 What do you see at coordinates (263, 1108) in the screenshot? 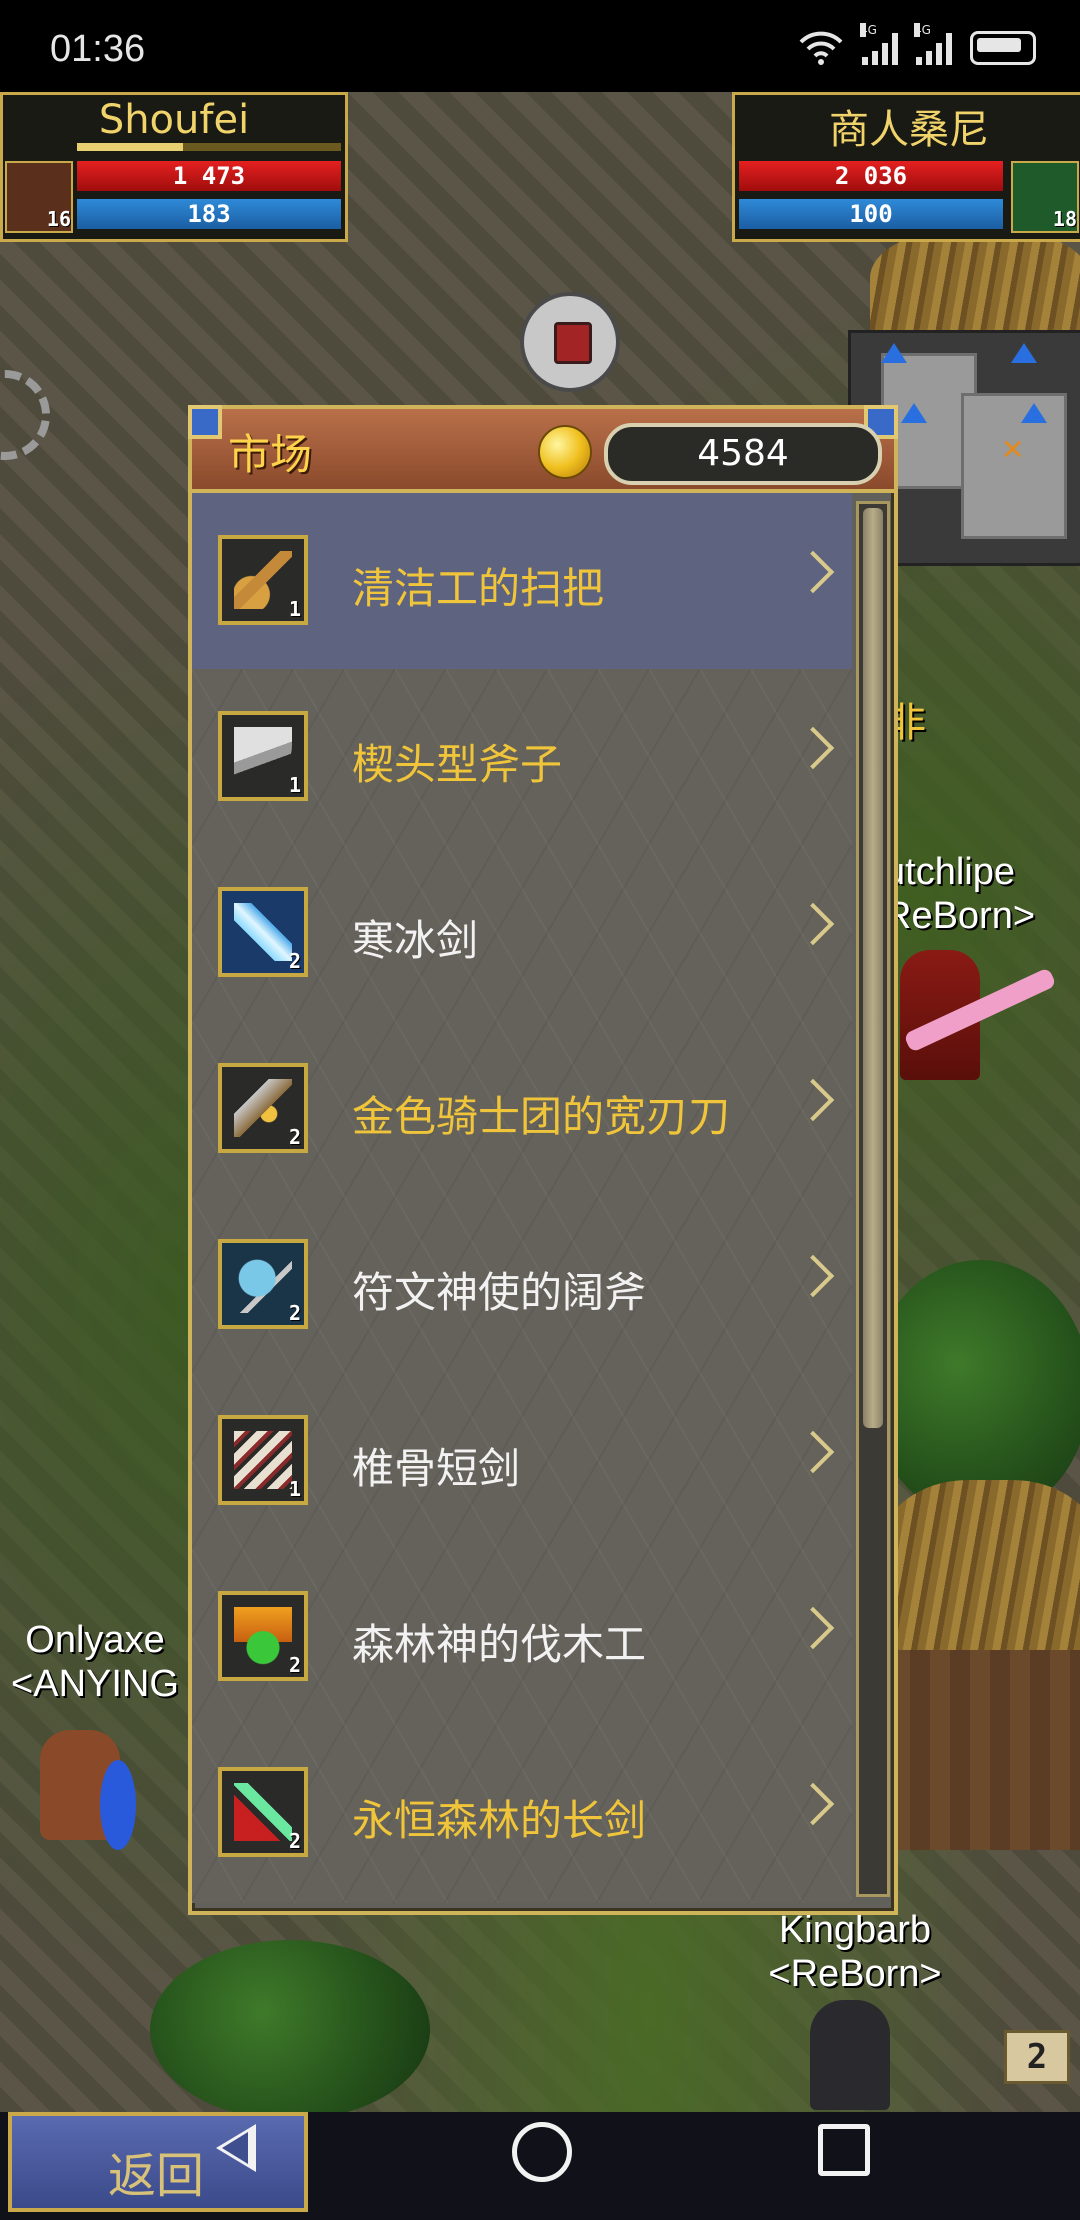
I see `broadblade-icon: 2` at bounding box center [263, 1108].